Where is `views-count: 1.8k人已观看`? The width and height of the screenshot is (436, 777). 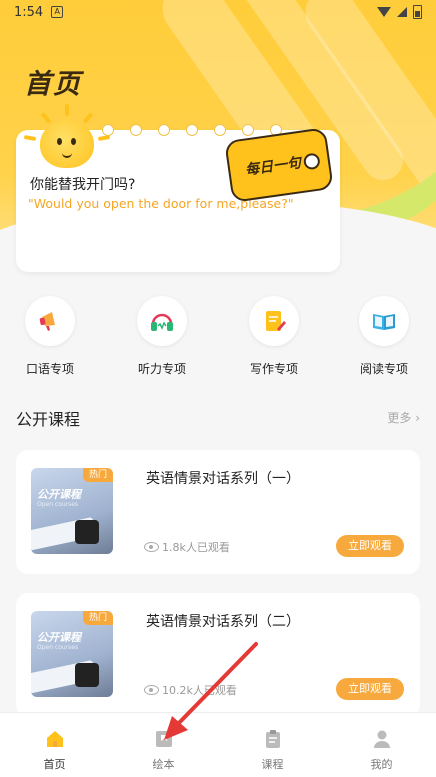
views-count: 1.8k人已观看 is located at coordinates (196, 547).